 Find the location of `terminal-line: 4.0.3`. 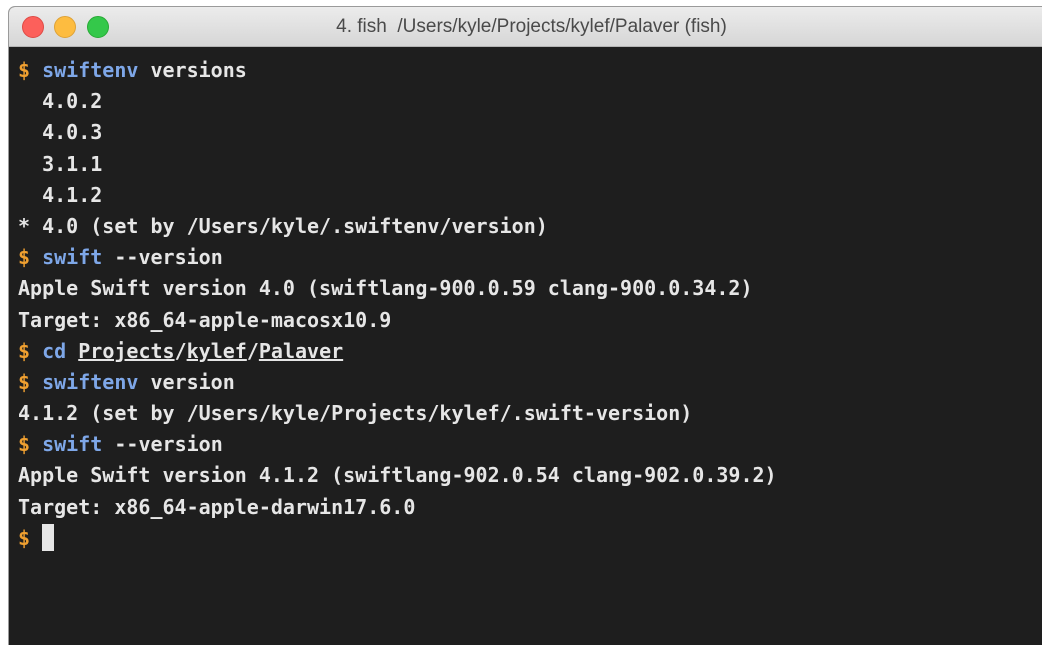

terminal-line: 4.0.3 is located at coordinates (530, 132).